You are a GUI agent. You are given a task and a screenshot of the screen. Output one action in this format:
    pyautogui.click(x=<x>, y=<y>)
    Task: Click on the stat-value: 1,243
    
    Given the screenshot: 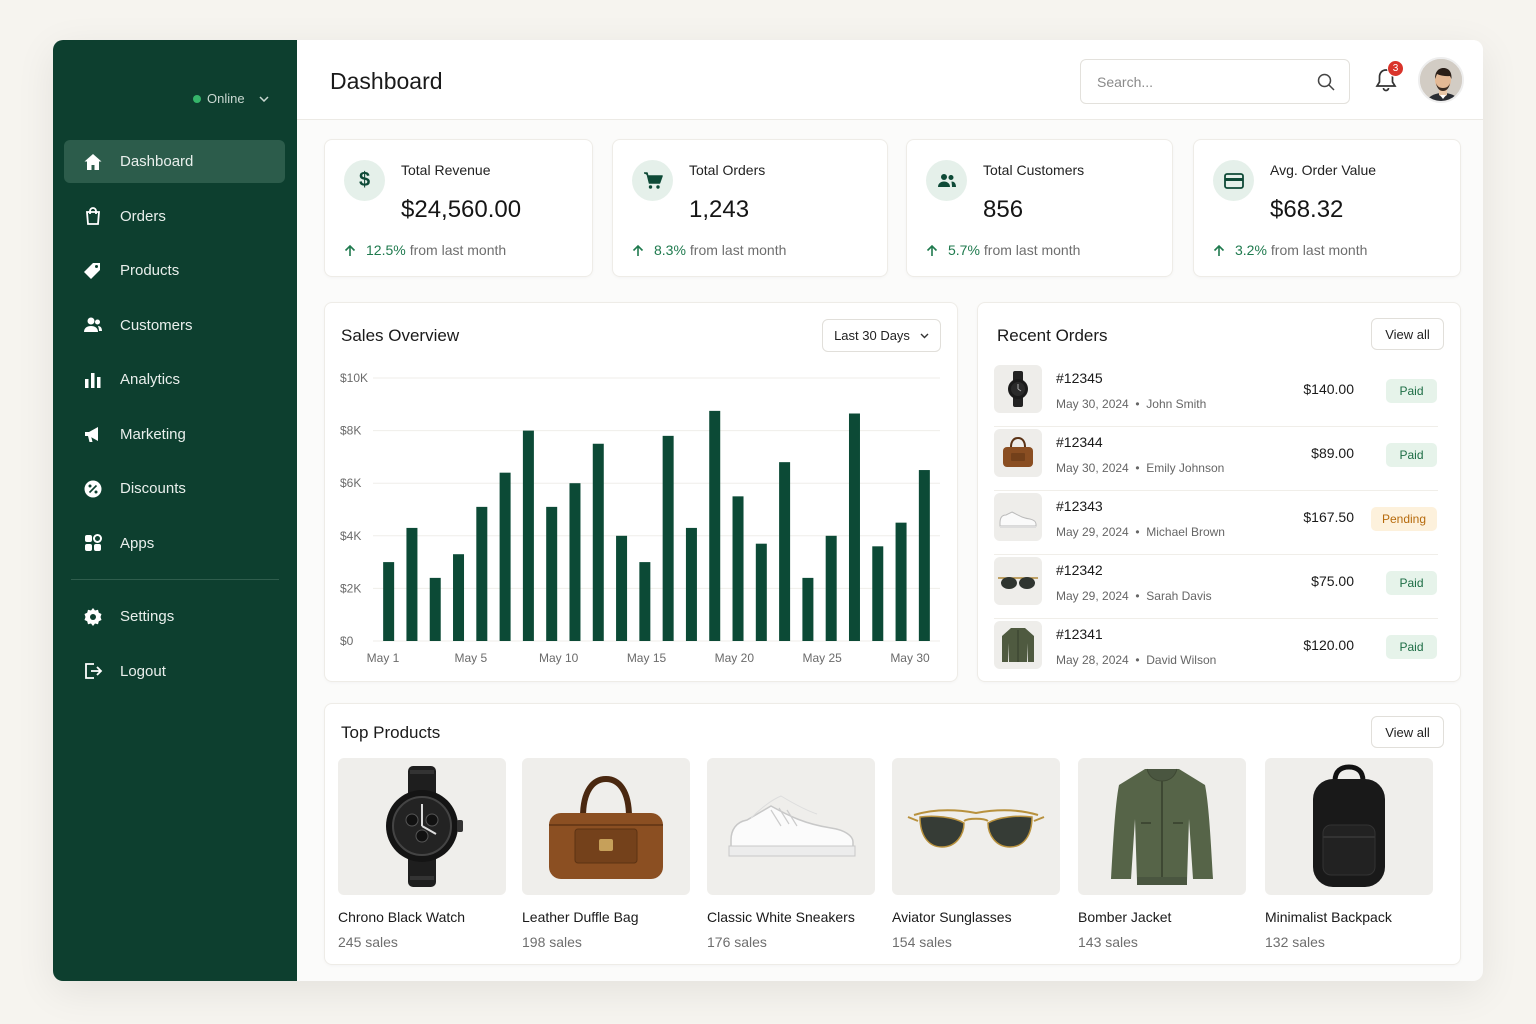 What is the action you would take?
    pyautogui.click(x=719, y=209)
    